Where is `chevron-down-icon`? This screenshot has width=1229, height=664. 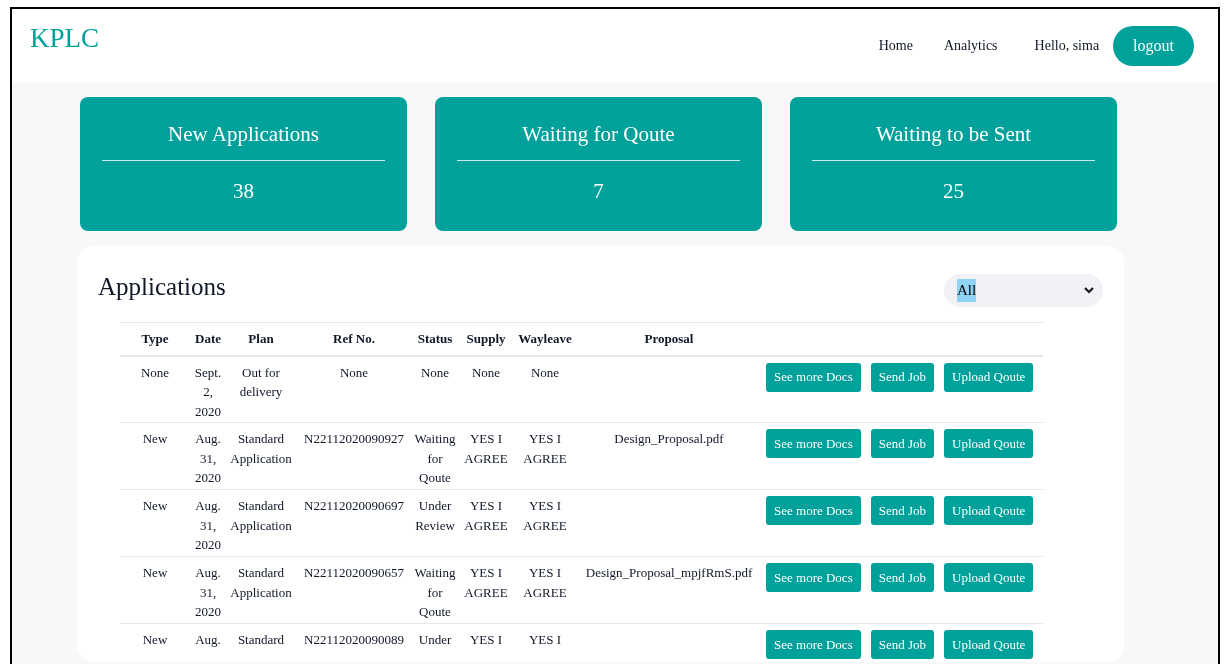
chevron-down-icon is located at coordinates (1089, 290).